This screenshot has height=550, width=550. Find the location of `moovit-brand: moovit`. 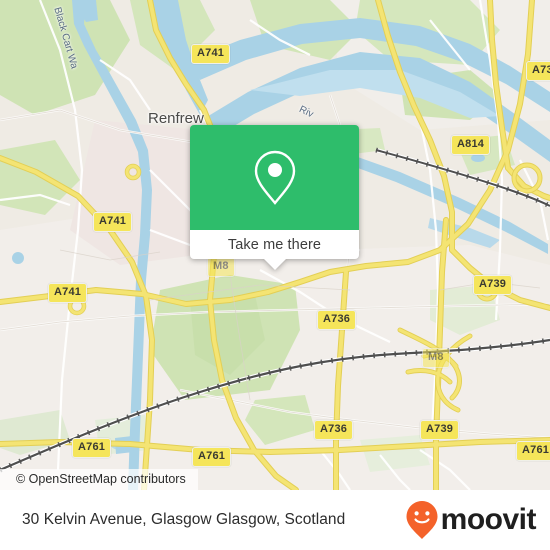

moovit-brand: moovit is located at coordinates (471, 520).